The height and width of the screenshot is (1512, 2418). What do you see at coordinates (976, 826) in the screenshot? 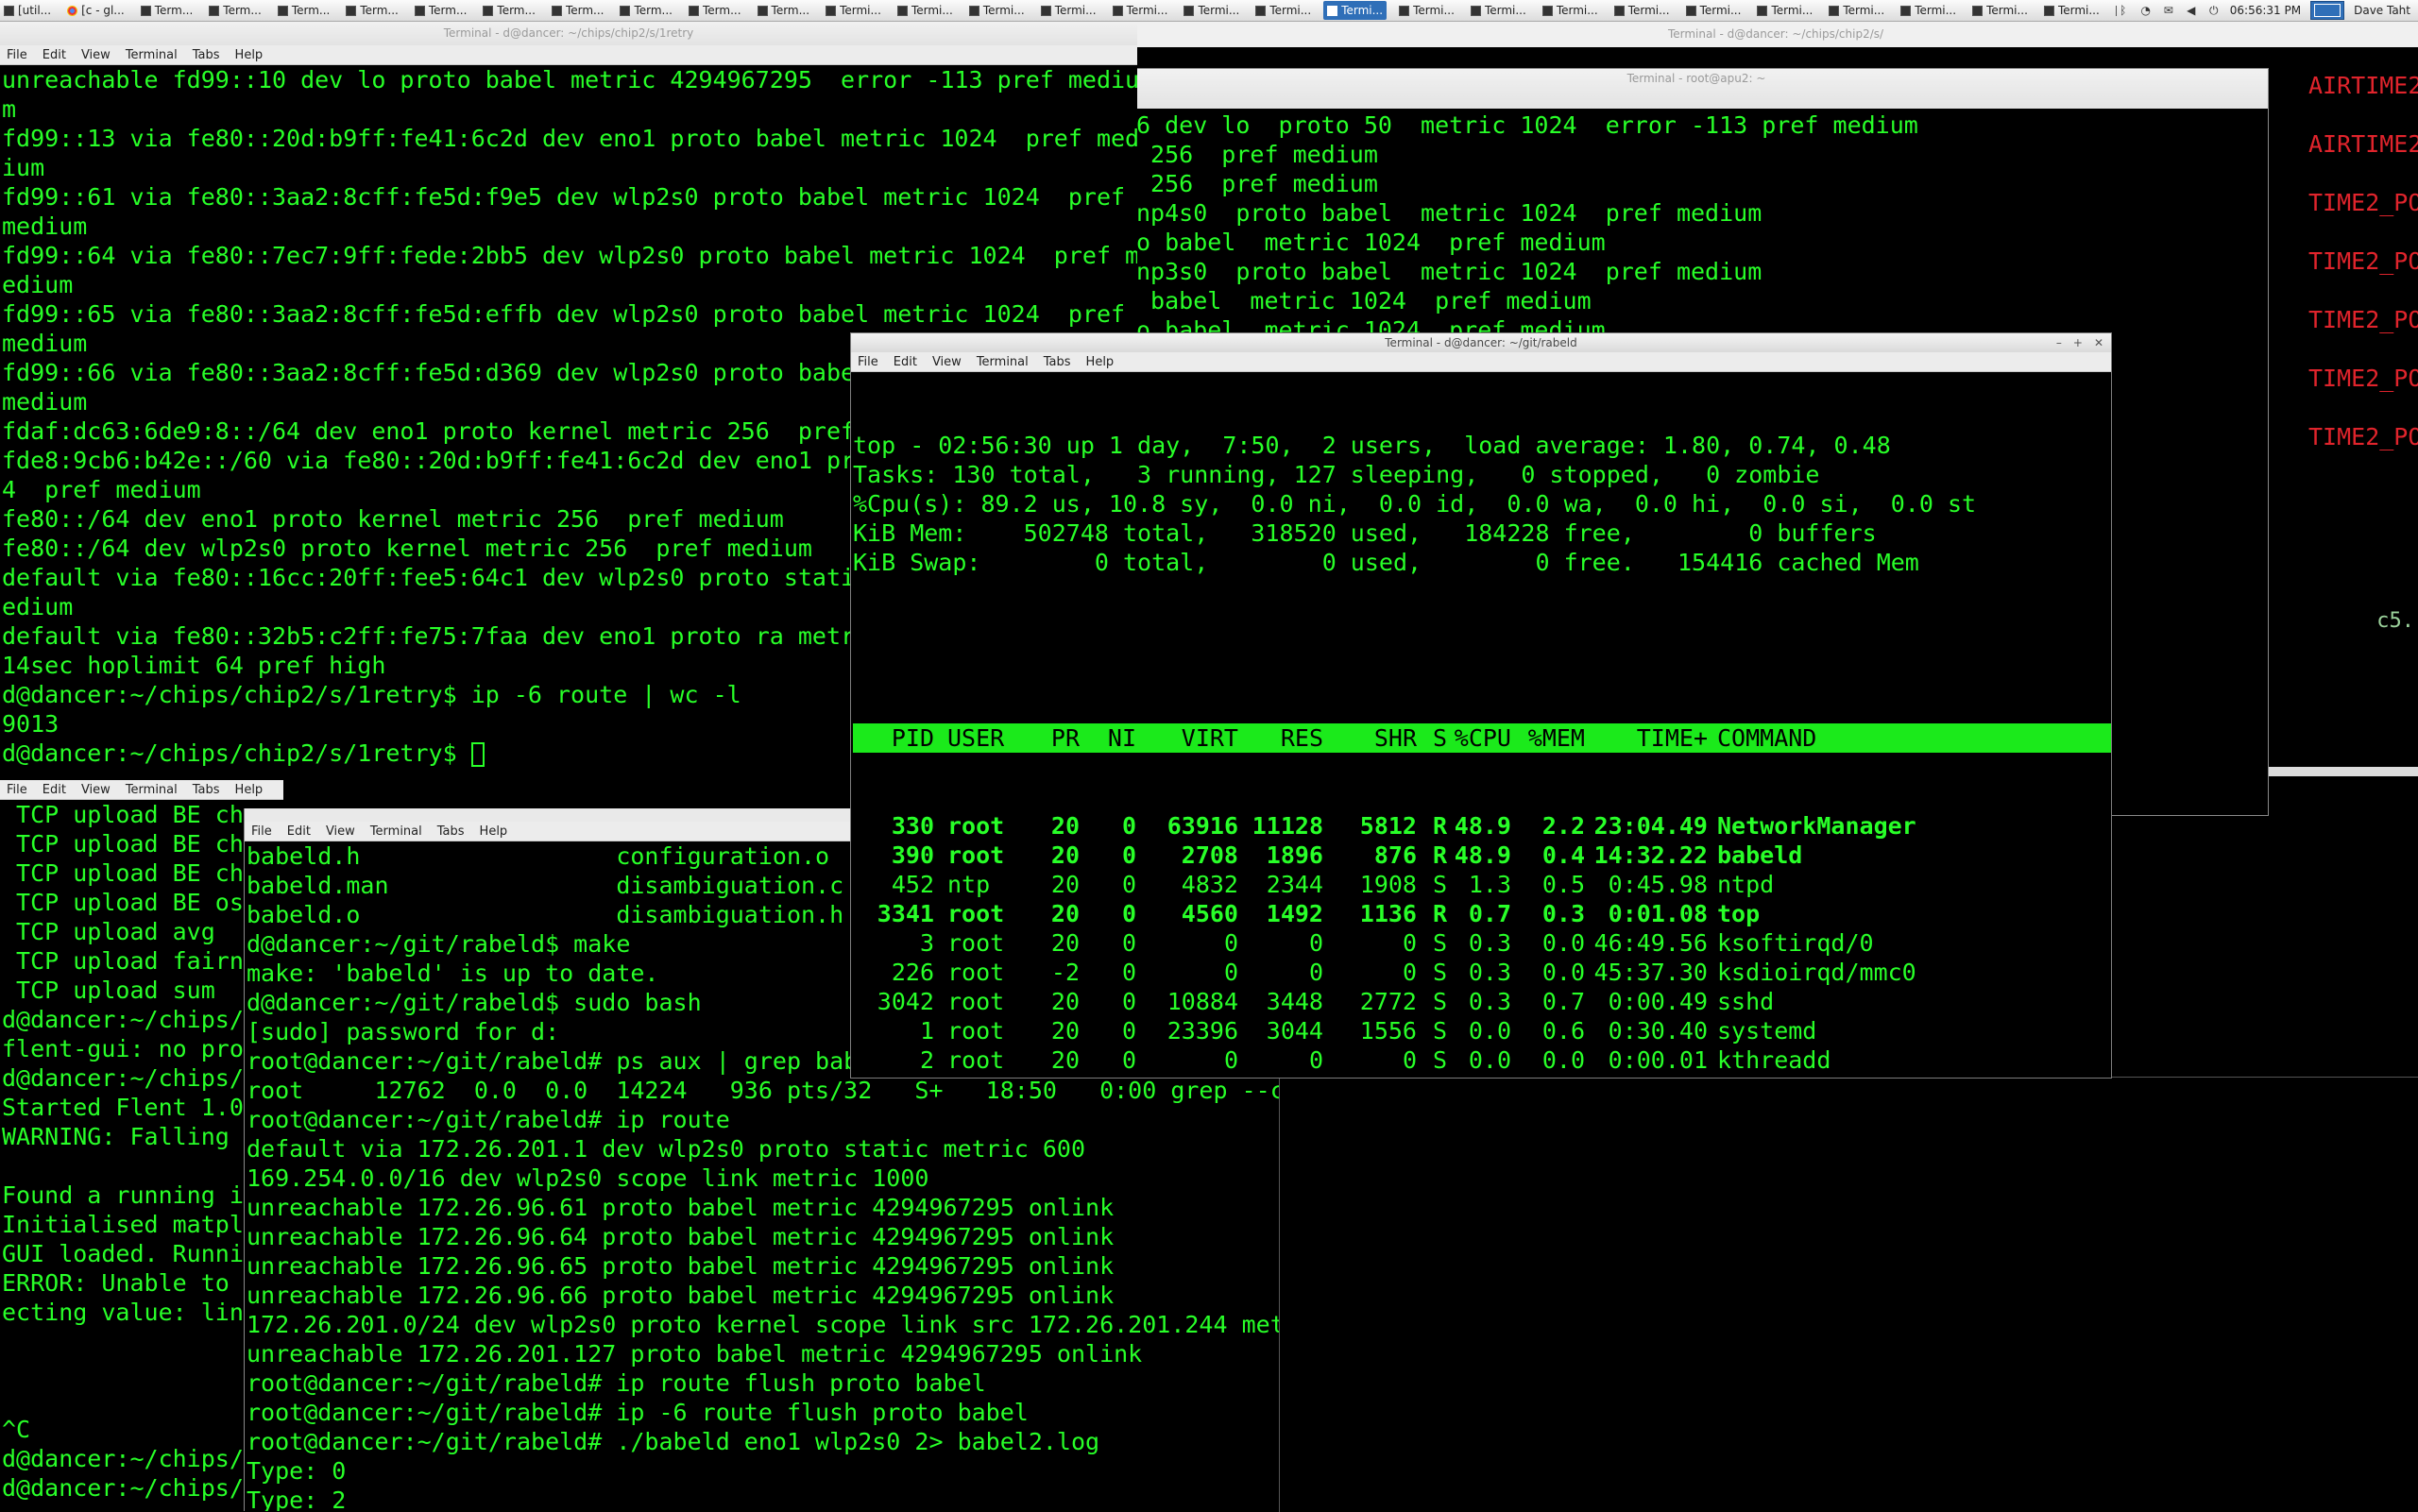
I see `table-cell-user: root` at bounding box center [976, 826].